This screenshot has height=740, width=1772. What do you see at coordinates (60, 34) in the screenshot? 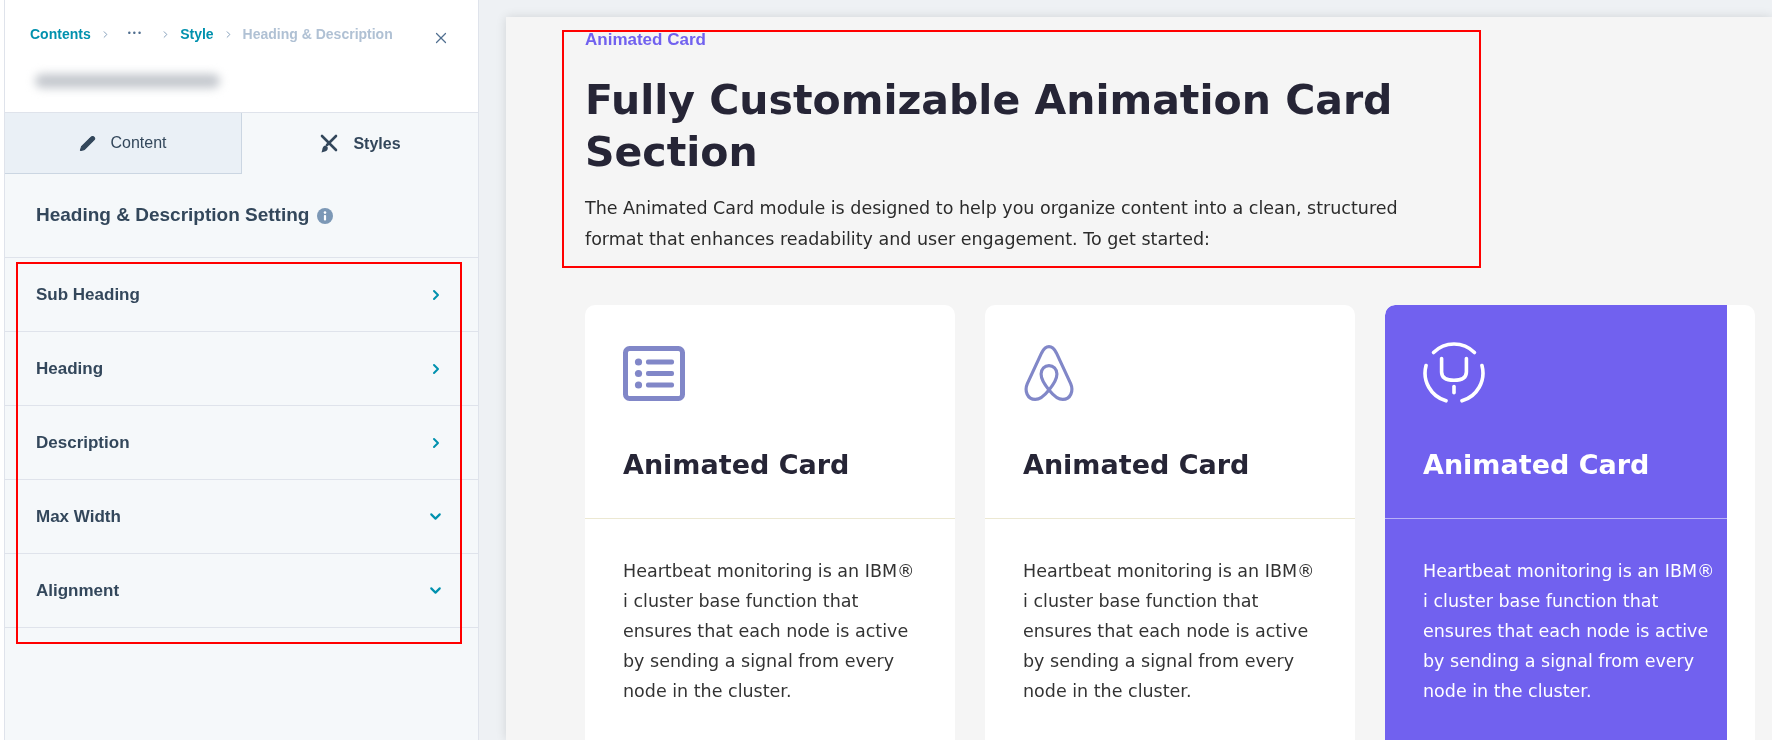
I see `breadcrumb-link: Contents` at bounding box center [60, 34].